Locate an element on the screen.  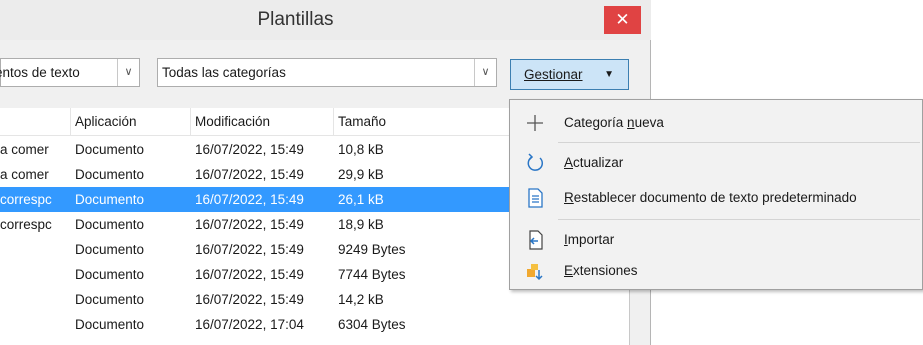
cell-modified: 16/07/2022, 17:04 is located at coordinates (249, 324).